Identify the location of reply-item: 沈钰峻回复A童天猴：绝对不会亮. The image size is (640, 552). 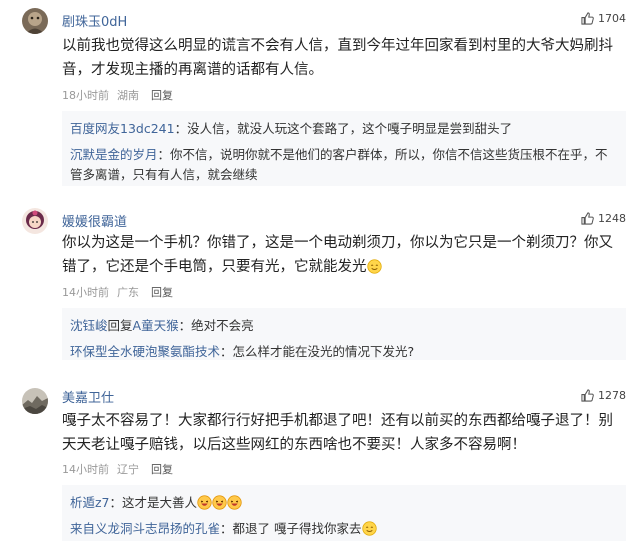
(344, 326).